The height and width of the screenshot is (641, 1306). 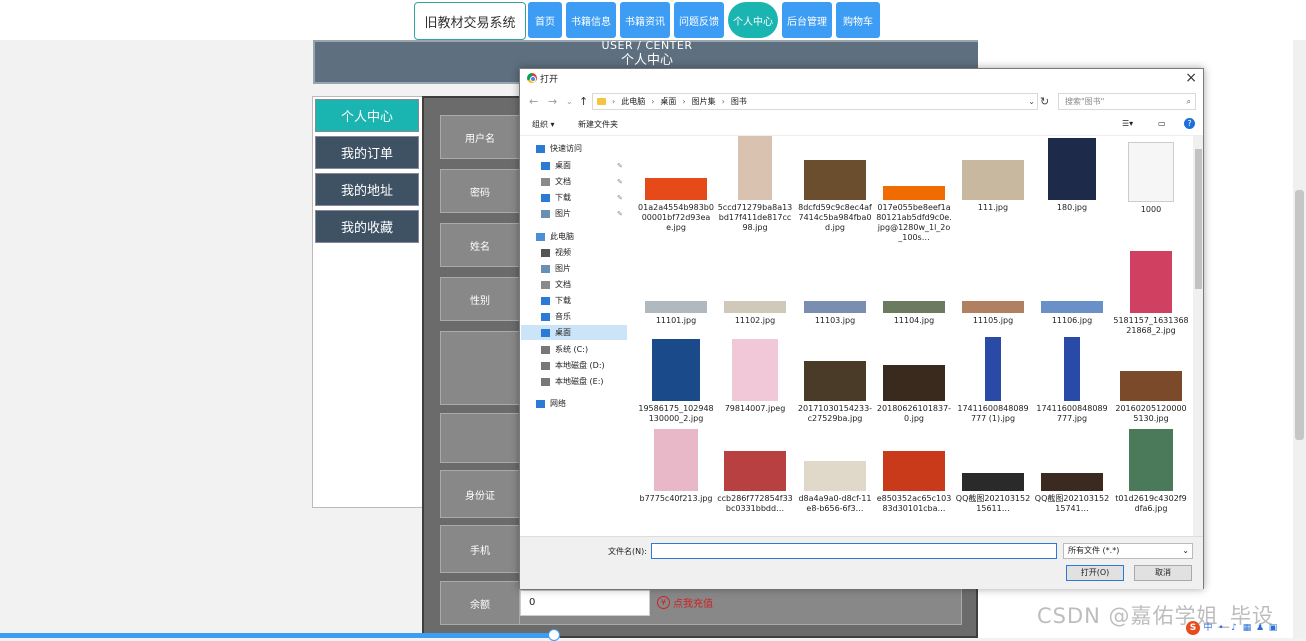 I want to click on site-brand: 旧教材交易系统, so click(x=470, y=21).